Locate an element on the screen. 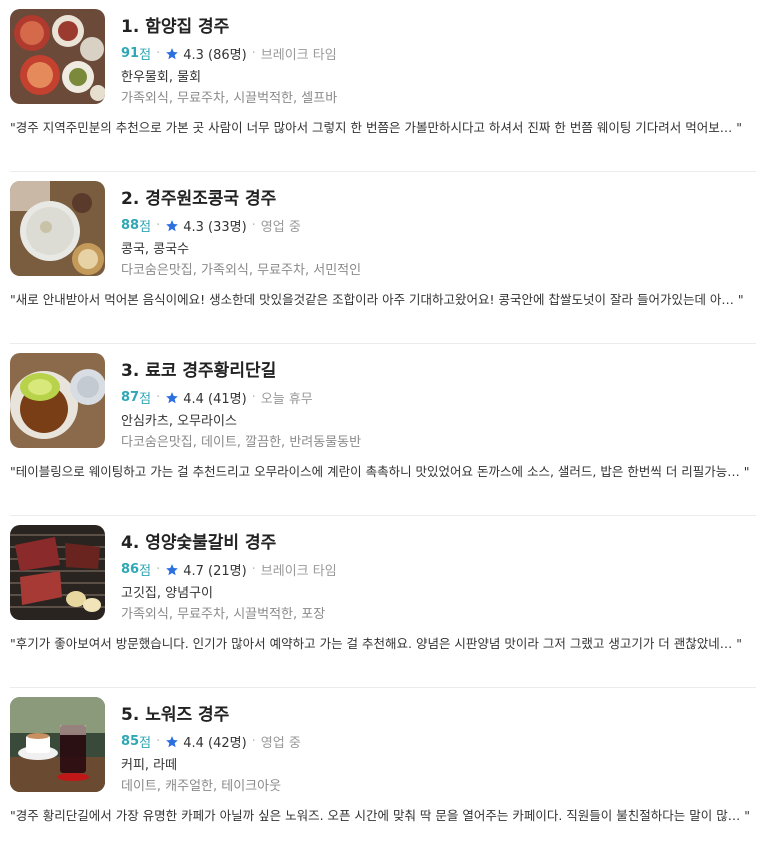  restaurant-categories: 고깃집, 양념구이 is located at coordinates (167, 593).